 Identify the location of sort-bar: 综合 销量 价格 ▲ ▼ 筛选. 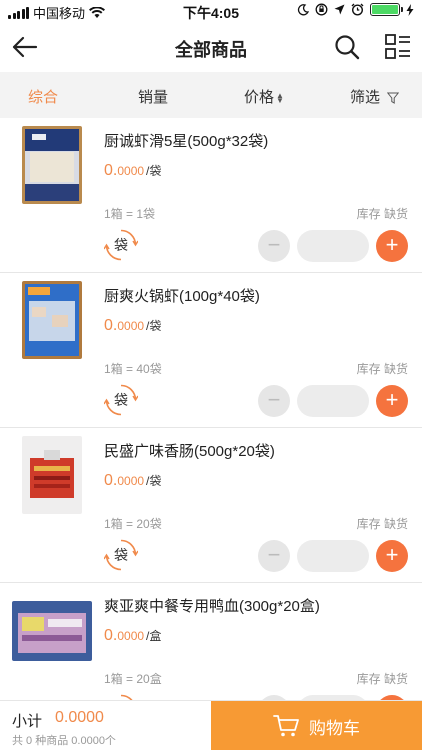
(211, 95).